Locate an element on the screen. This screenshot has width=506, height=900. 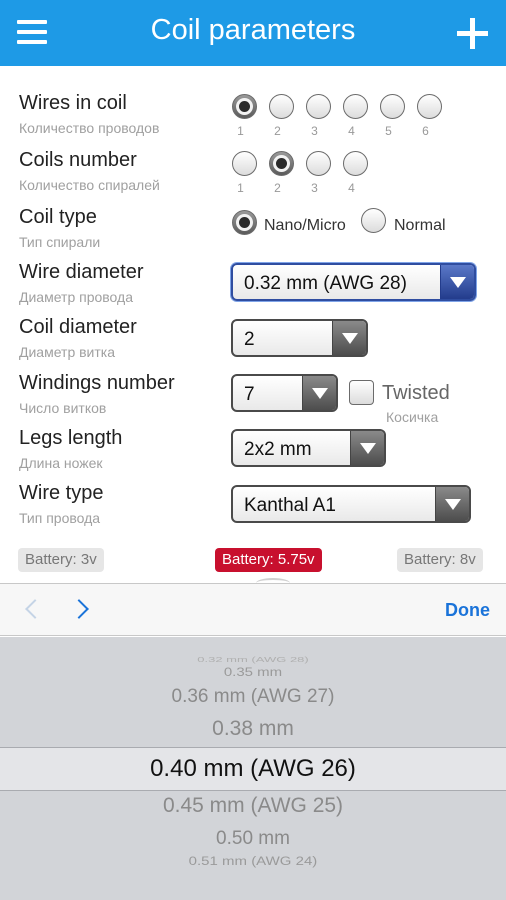
coil-type-radio-normal is located at coordinates (373, 220).